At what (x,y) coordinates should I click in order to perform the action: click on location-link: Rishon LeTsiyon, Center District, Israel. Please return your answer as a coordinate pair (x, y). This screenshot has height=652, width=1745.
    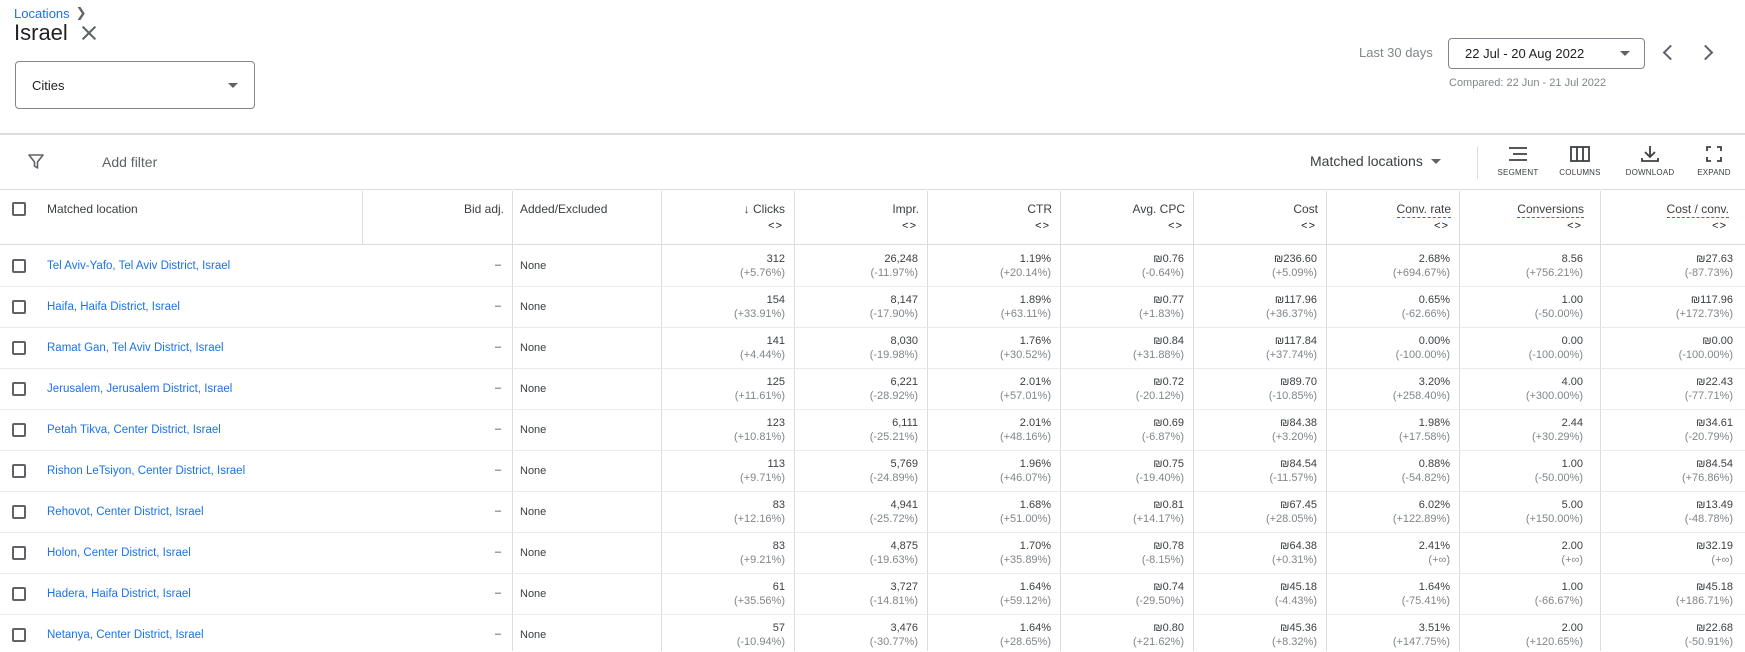
    Looking at the image, I should click on (146, 471).